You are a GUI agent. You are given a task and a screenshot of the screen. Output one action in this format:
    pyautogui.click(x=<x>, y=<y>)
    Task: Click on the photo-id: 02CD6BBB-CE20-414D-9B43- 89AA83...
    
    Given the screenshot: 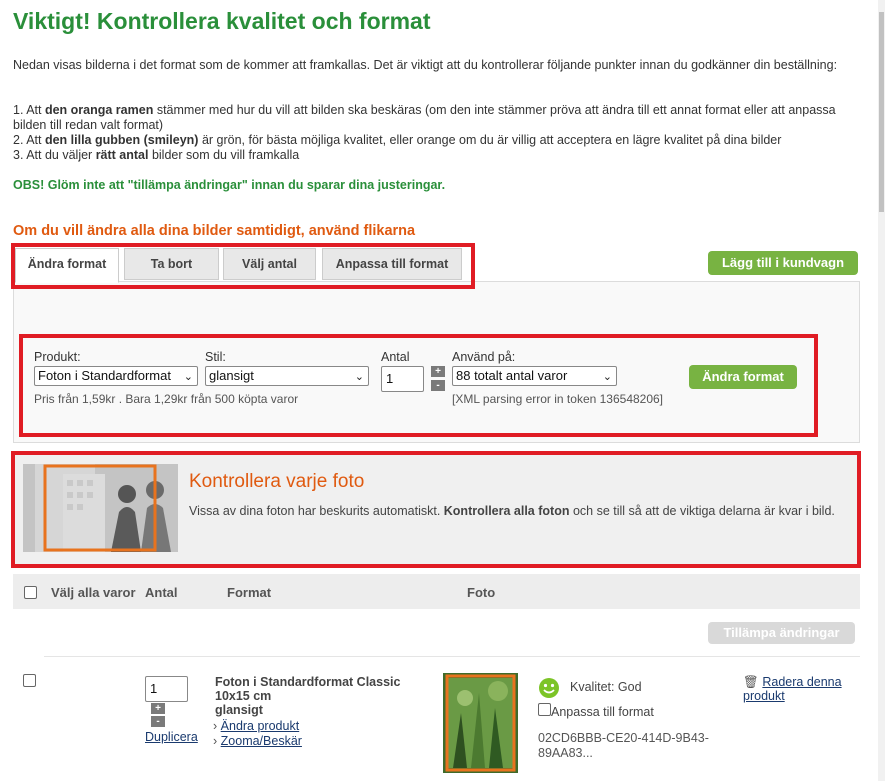 What is the action you would take?
    pyautogui.click(x=623, y=745)
    